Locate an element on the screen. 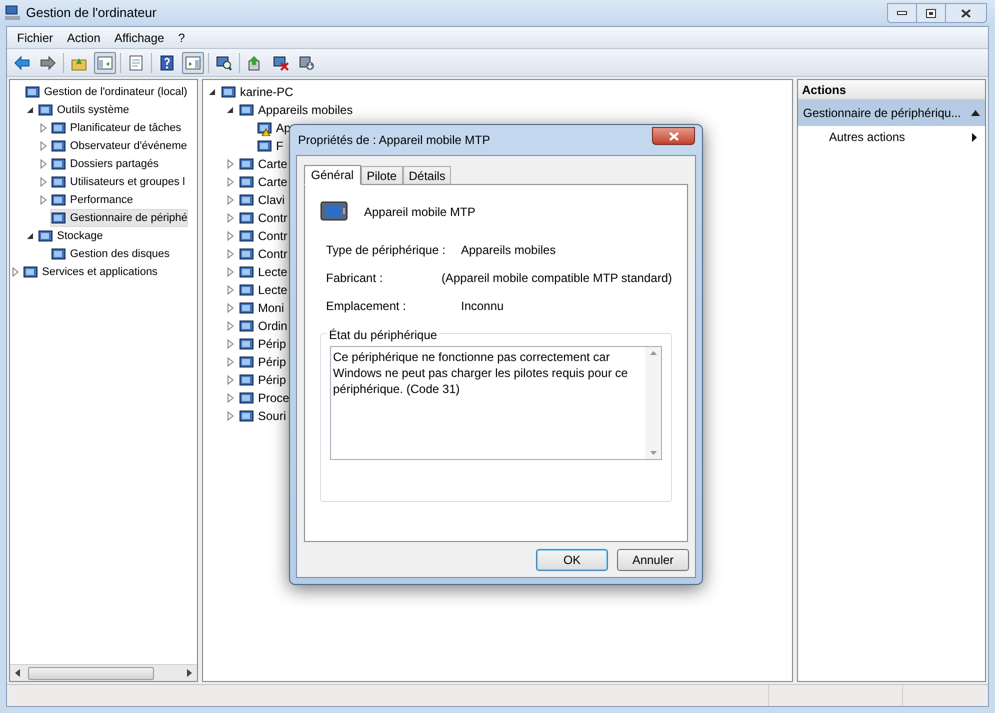 This screenshot has height=713, width=995. submenu-arrow-icon is located at coordinates (974, 137).